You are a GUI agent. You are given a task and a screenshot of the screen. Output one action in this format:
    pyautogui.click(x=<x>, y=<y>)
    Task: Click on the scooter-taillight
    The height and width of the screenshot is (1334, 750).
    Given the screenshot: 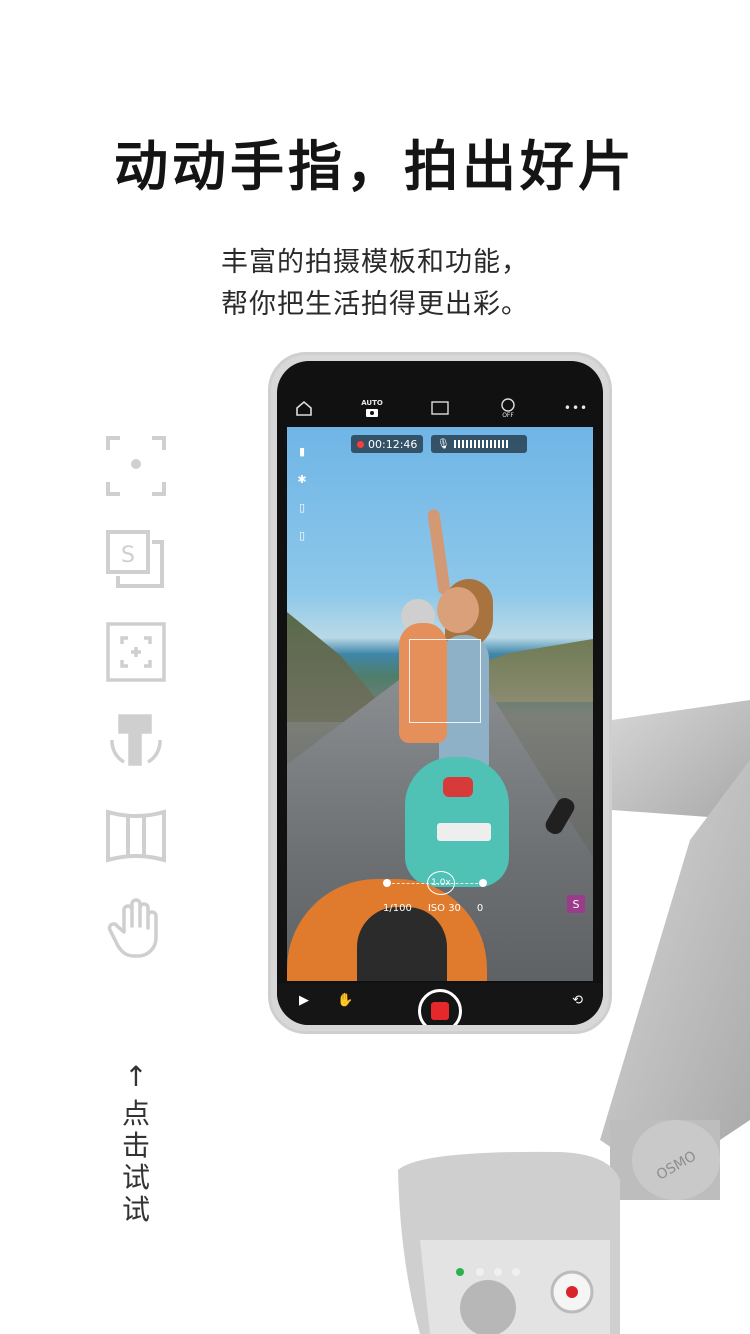 What is the action you would take?
    pyautogui.click(x=458, y=787)
    